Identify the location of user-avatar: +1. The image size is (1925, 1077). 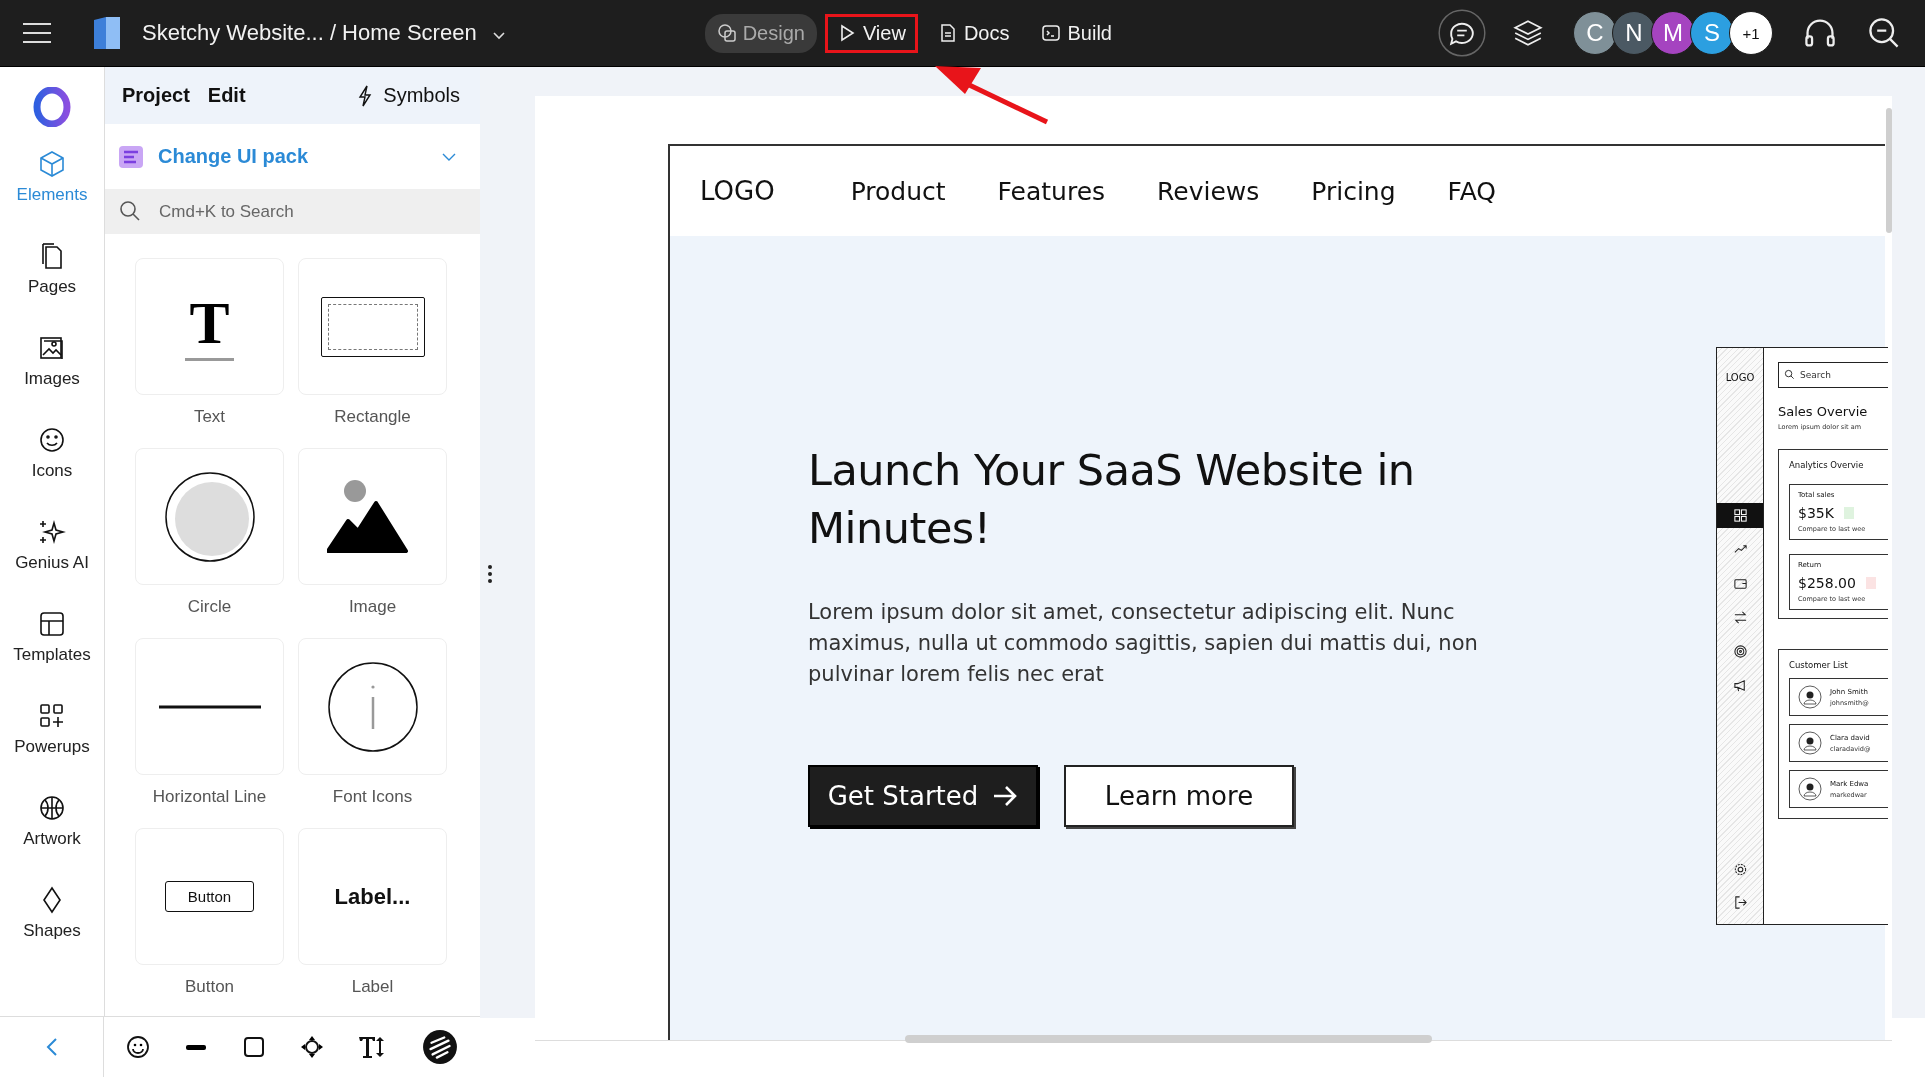
(1751, 33).